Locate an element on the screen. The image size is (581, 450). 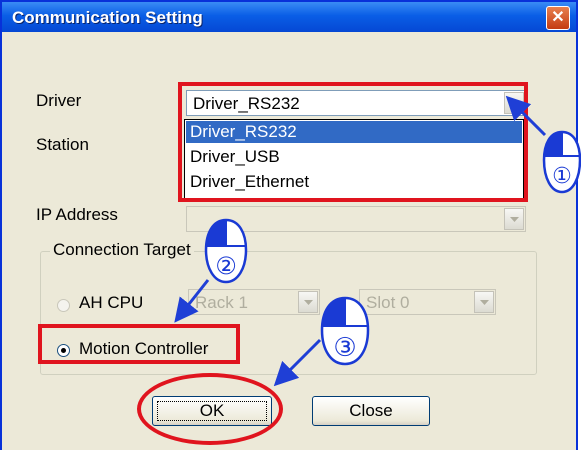
step3-number: ③ is located at coordinates (344, 348).